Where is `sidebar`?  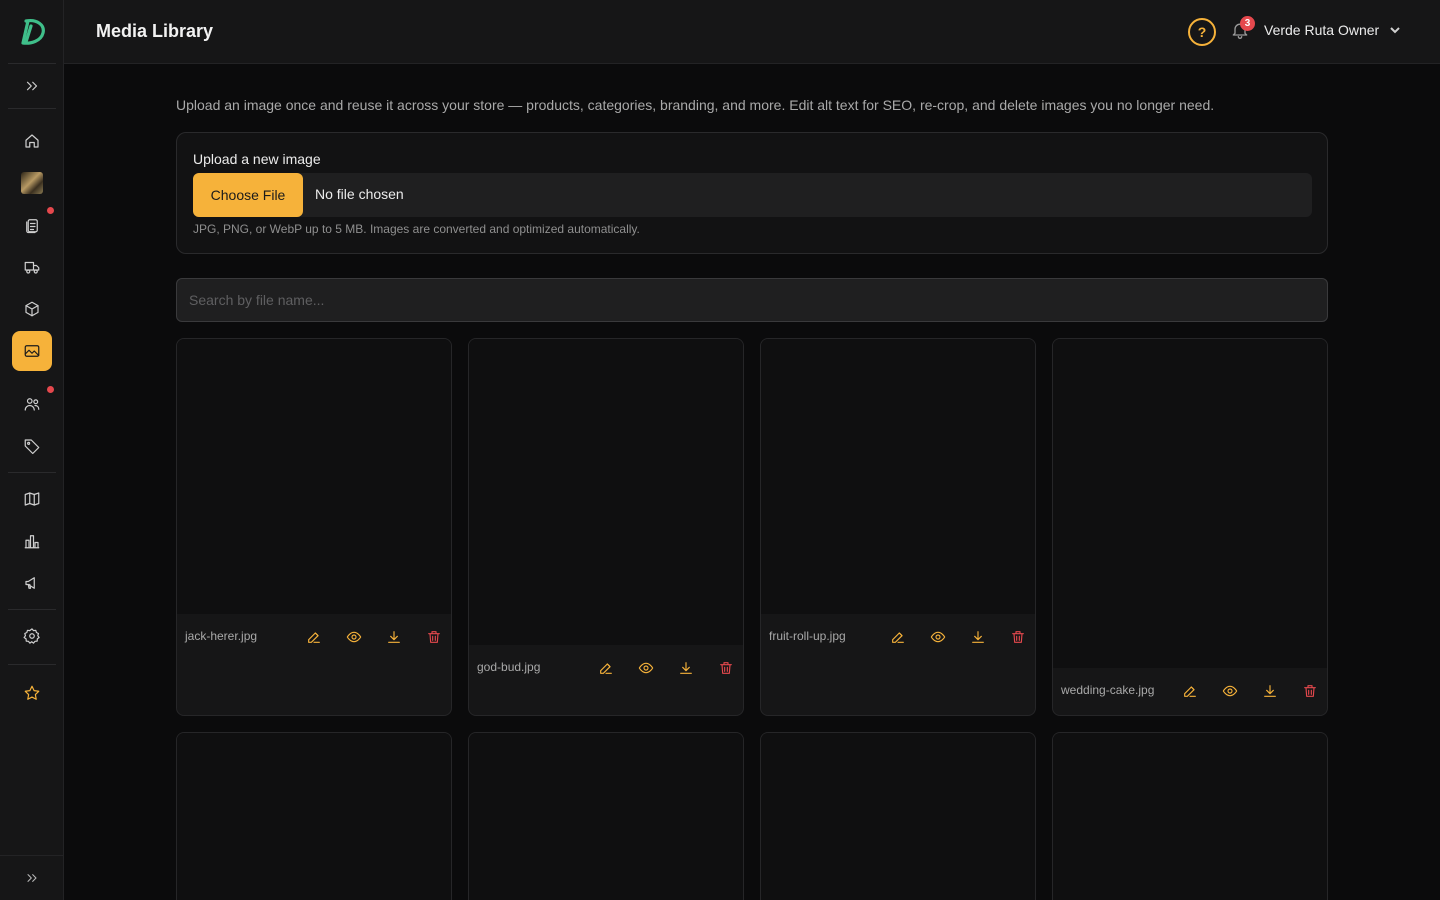
sidebar is located at coordinates (32, 450).